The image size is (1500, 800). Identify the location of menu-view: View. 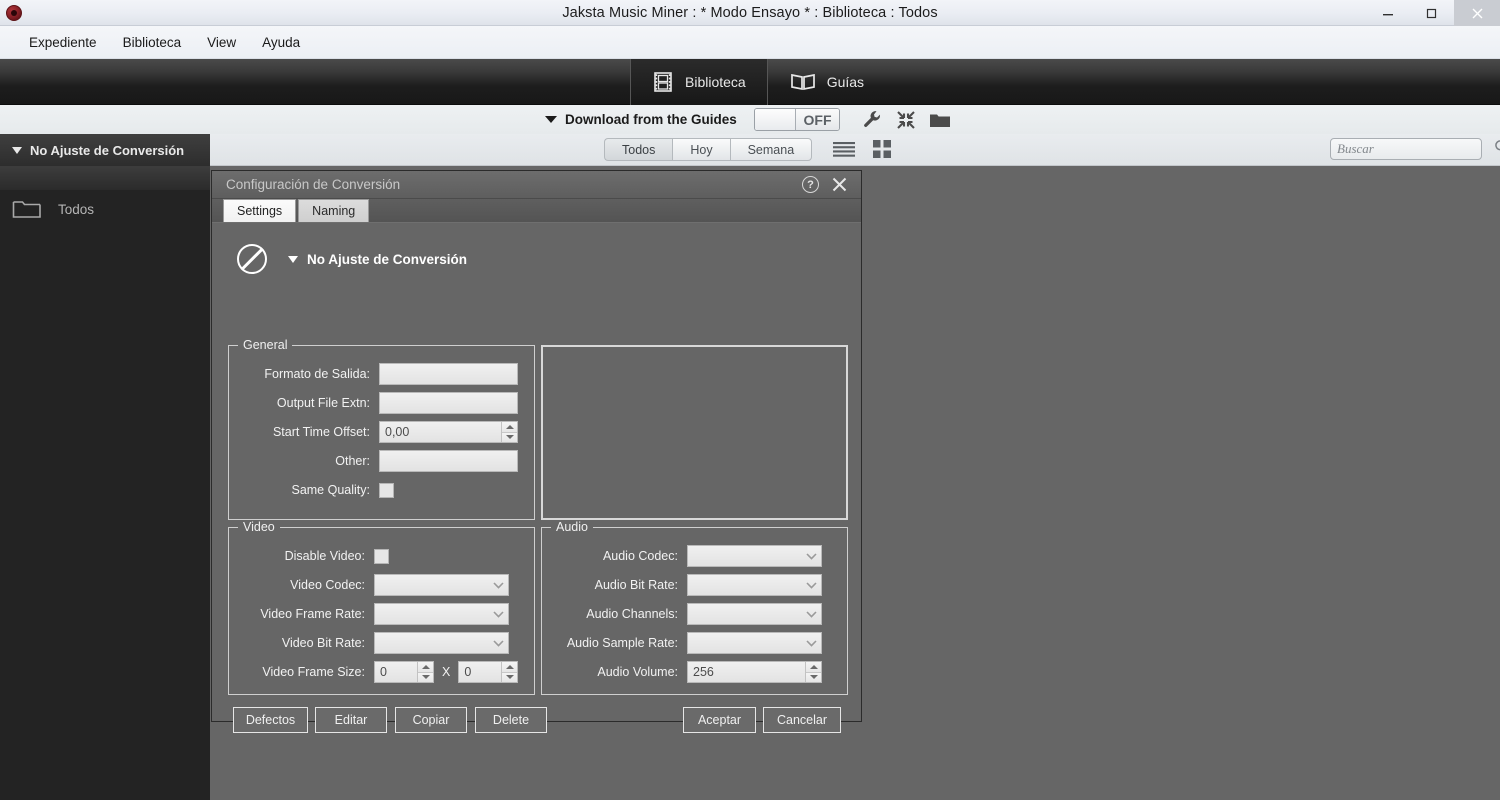
(221, 42).